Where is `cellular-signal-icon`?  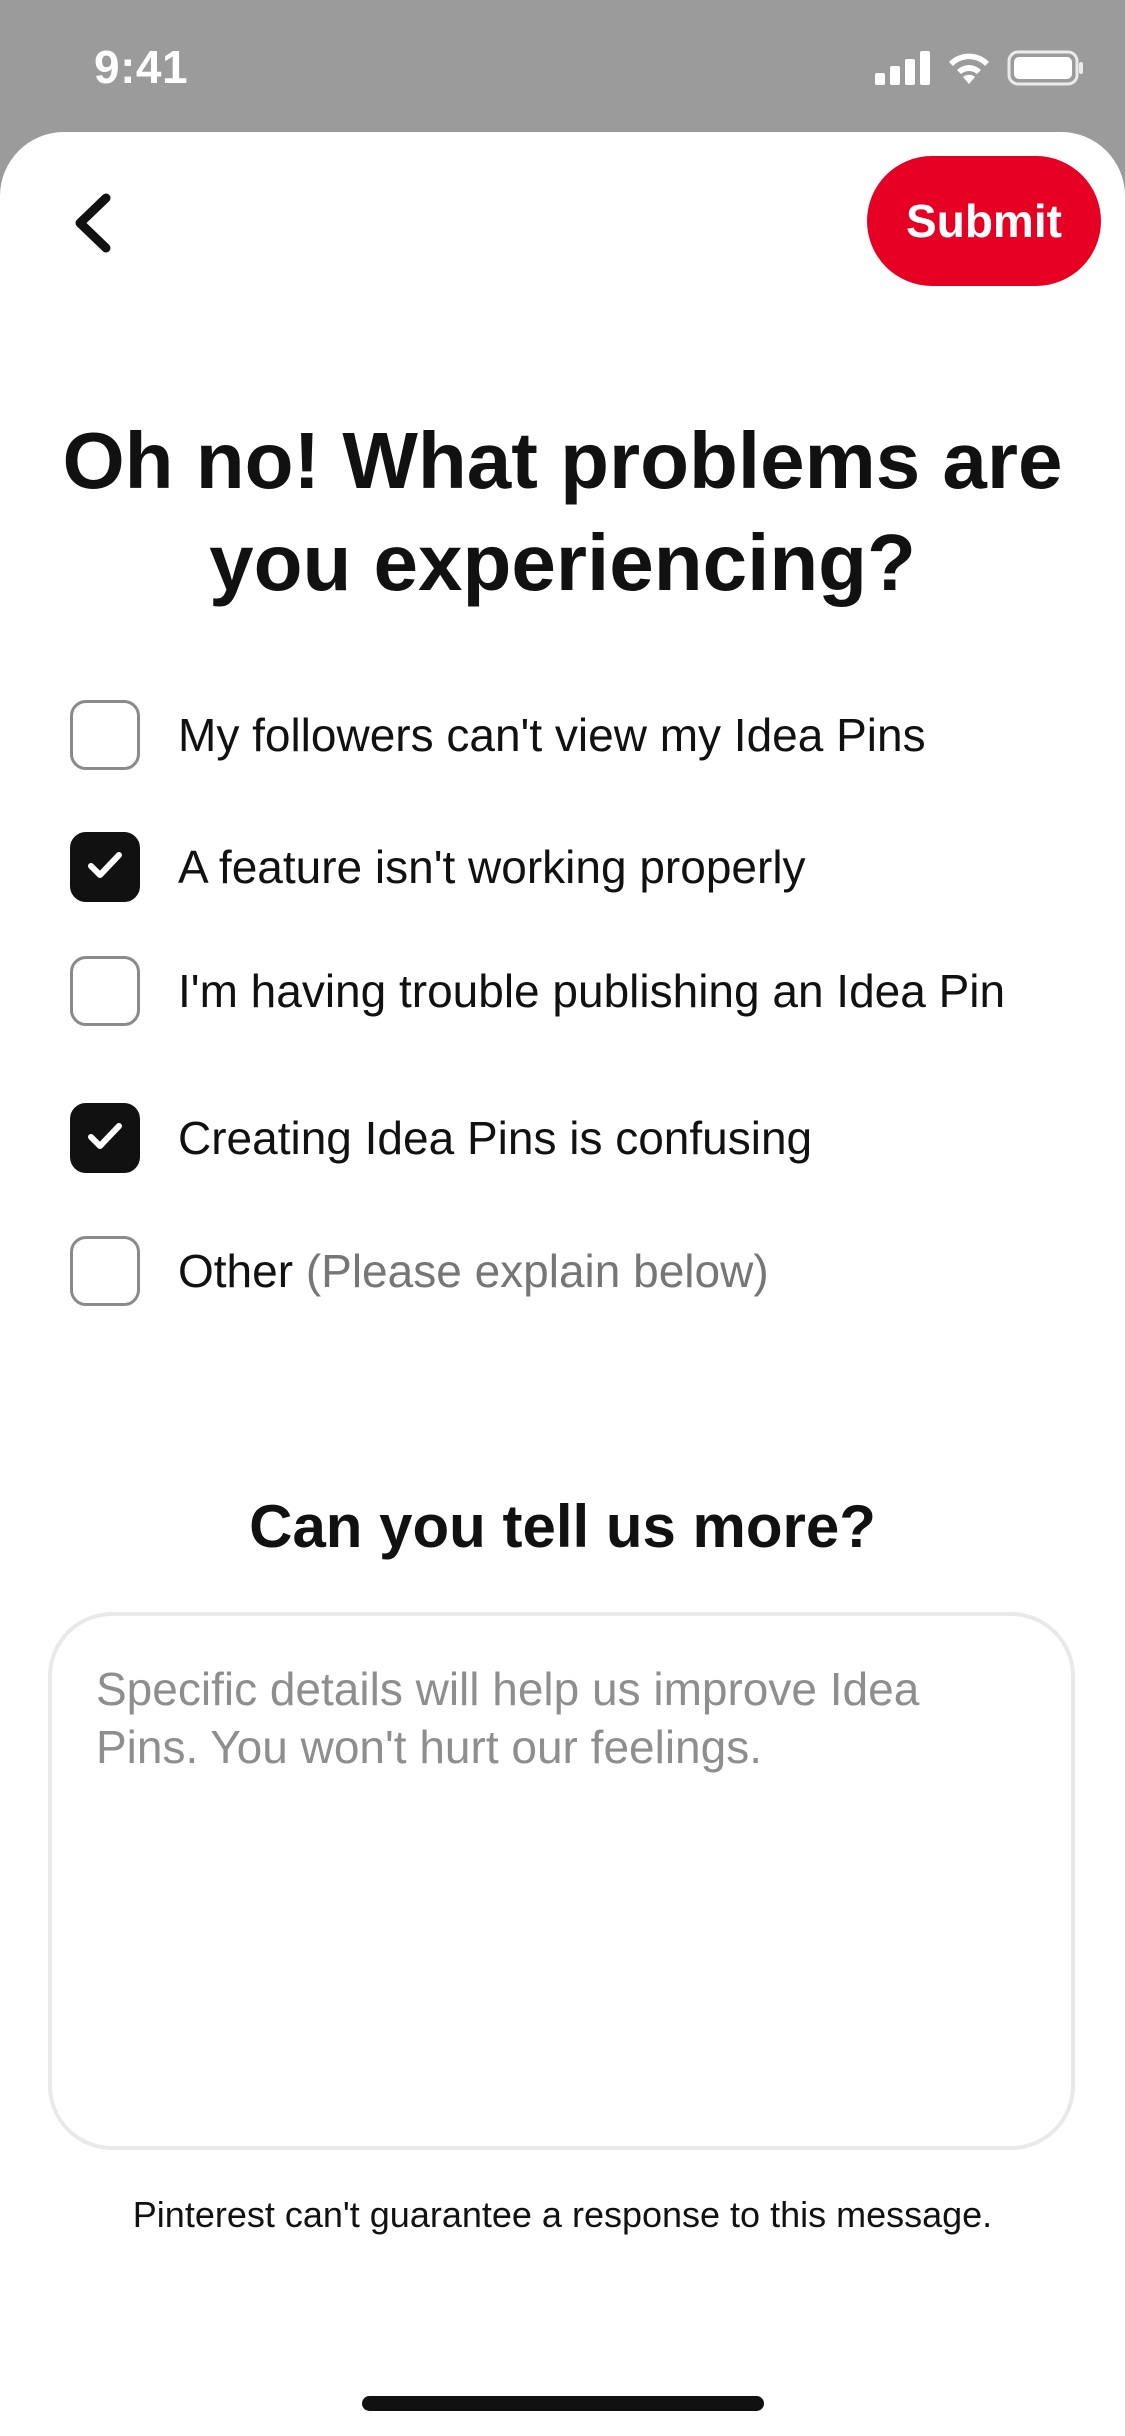 cellular-signal-icon is located at coordinates (903, 70).